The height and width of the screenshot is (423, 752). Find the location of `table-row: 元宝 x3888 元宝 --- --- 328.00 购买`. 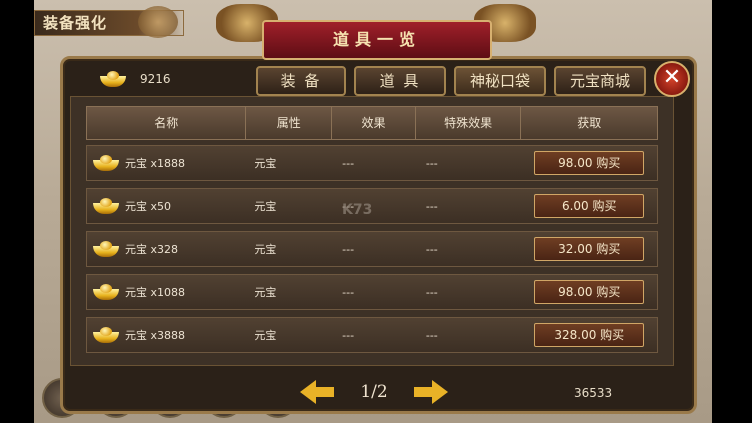

table-row: 元宝 x3888 元宝 --- --- 328.00 购买 is located at coordinates (372, 335).